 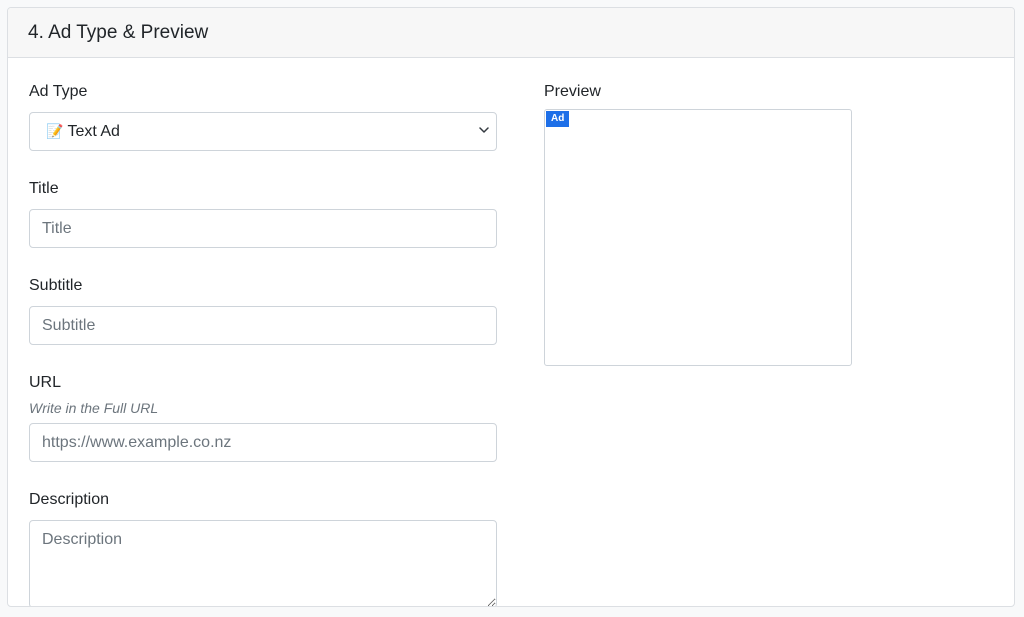 I want to click on chevron-down-icon, so click(x=484, y=130).